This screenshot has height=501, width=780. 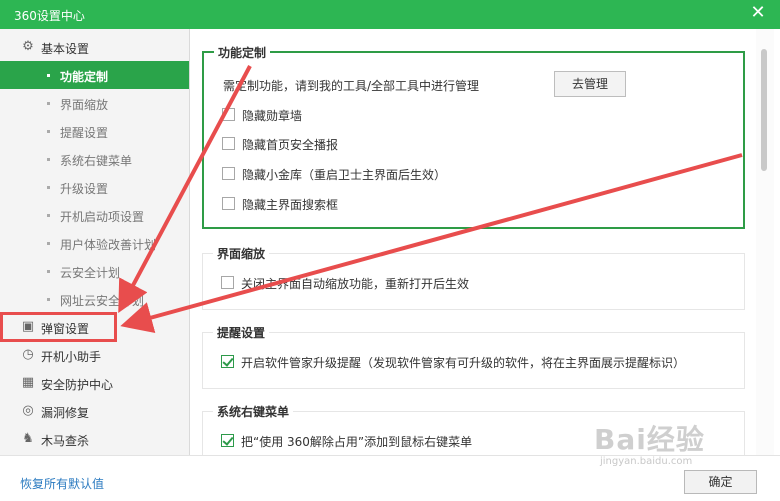 What do you see at coordinates (242, 52) in the screenshot?
I see `section-title: 功能定制` at bounding box center [242, 52].